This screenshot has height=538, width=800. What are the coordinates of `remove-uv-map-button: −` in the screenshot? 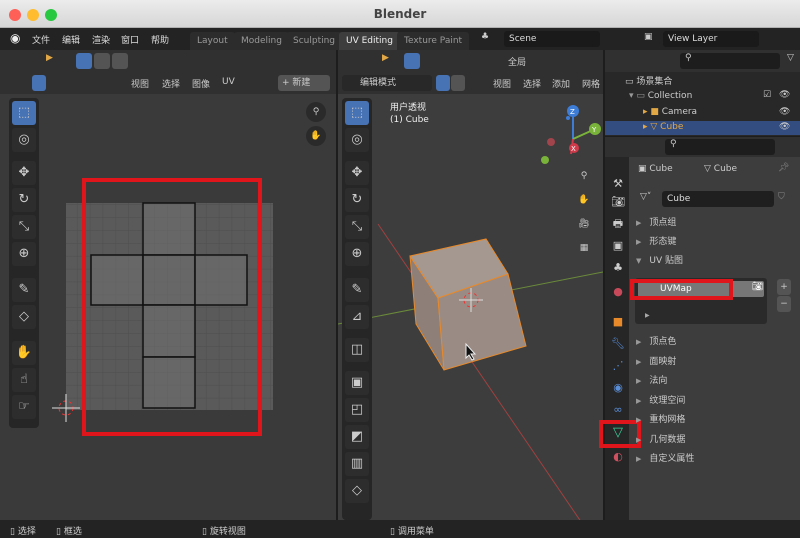 It's located at (784, 304).